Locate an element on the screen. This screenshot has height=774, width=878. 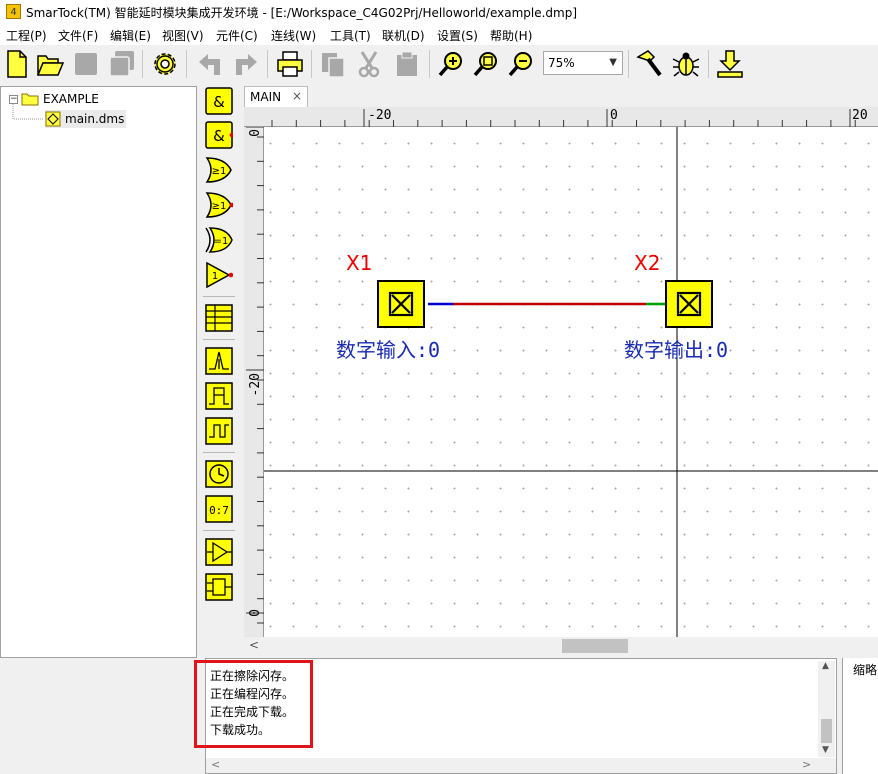
amplifier-button is located at coordinates (219, 552).